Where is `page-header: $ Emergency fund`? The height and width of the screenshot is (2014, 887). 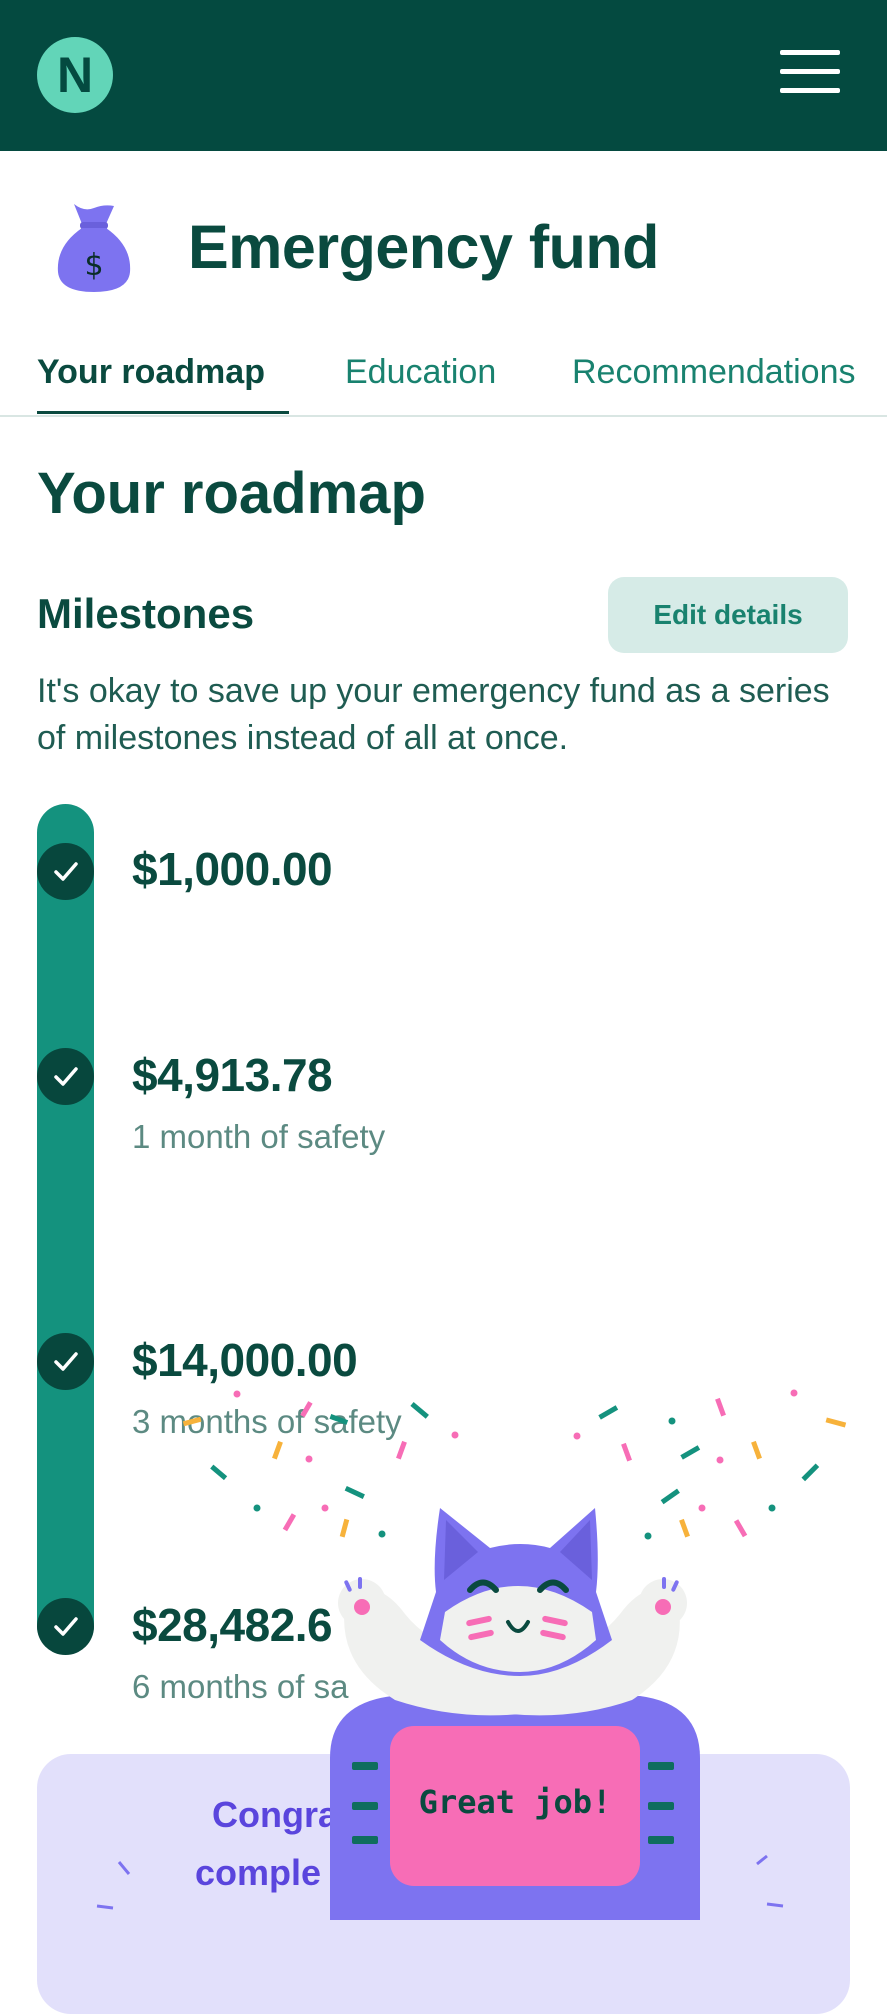
page-header: $ Emergency fund is located at coordinates (355, 247).